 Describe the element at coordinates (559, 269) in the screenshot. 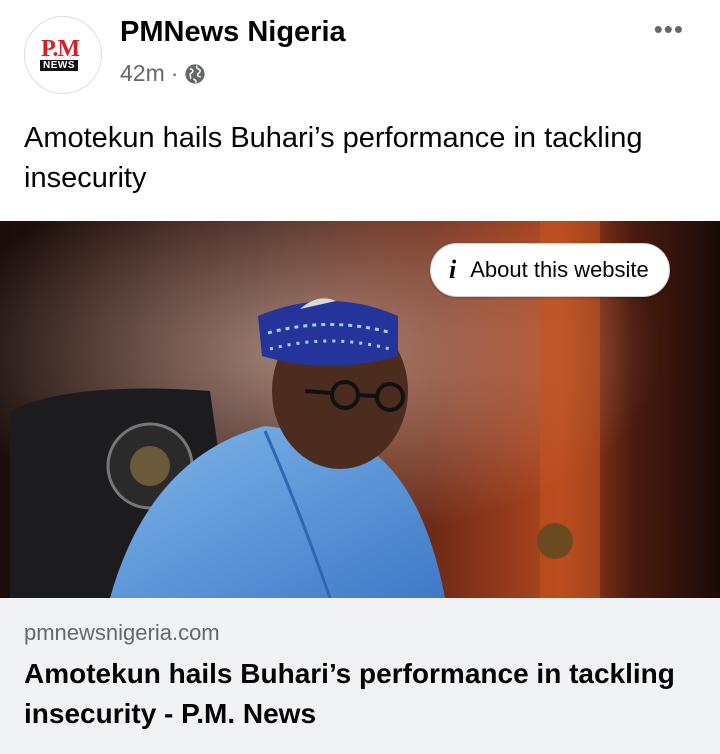

I see `about-this-website-label: About this website` at that location.